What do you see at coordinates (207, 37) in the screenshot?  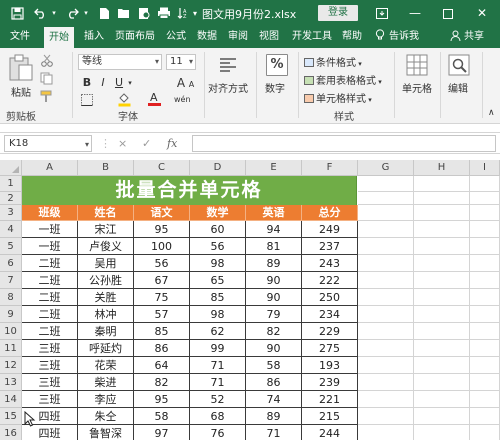 I see `menu-data: 数据` at bounding box center [207, 37].